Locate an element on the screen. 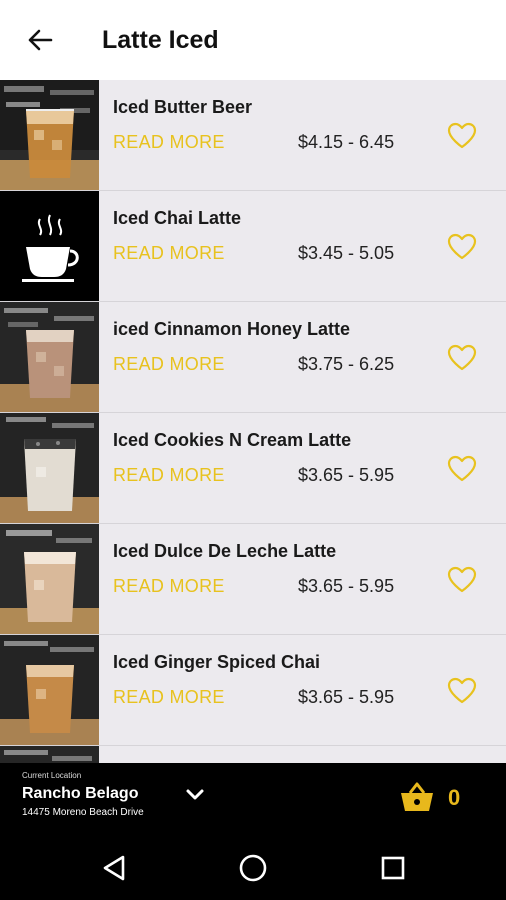  product-name: Iced Chai Latte is located at coordinates (177, 218).